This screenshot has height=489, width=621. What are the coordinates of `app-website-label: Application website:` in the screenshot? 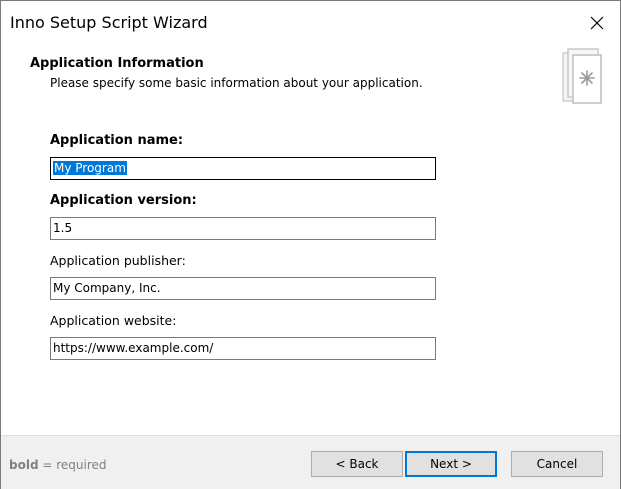 It's located at (113, 320).